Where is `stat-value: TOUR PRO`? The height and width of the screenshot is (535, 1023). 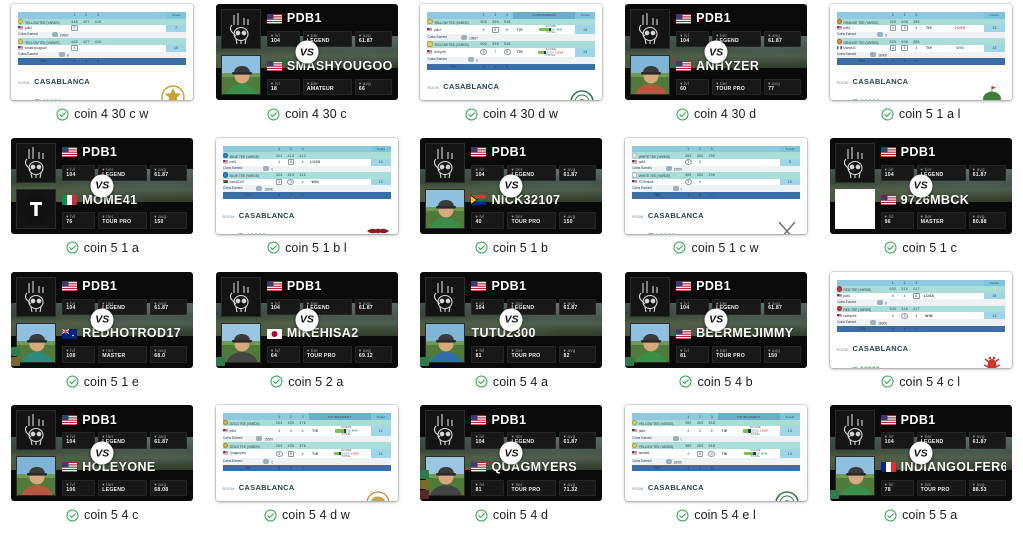 stat-value: TOUR PRO is located at coordinates (730, 356).